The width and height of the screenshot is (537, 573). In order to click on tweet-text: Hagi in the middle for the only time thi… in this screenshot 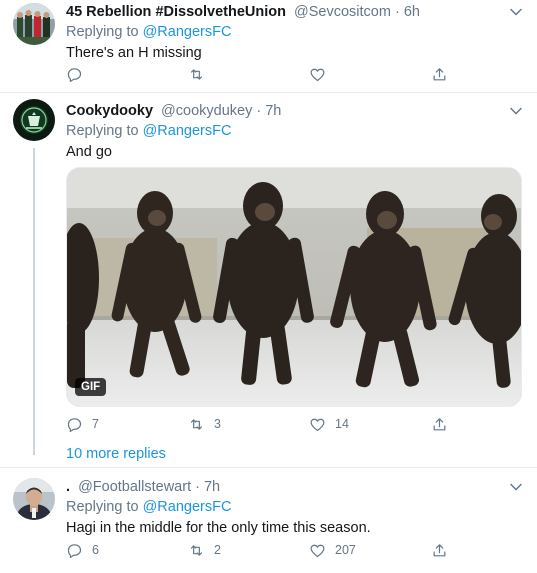, I will do `click(218, 528)`.